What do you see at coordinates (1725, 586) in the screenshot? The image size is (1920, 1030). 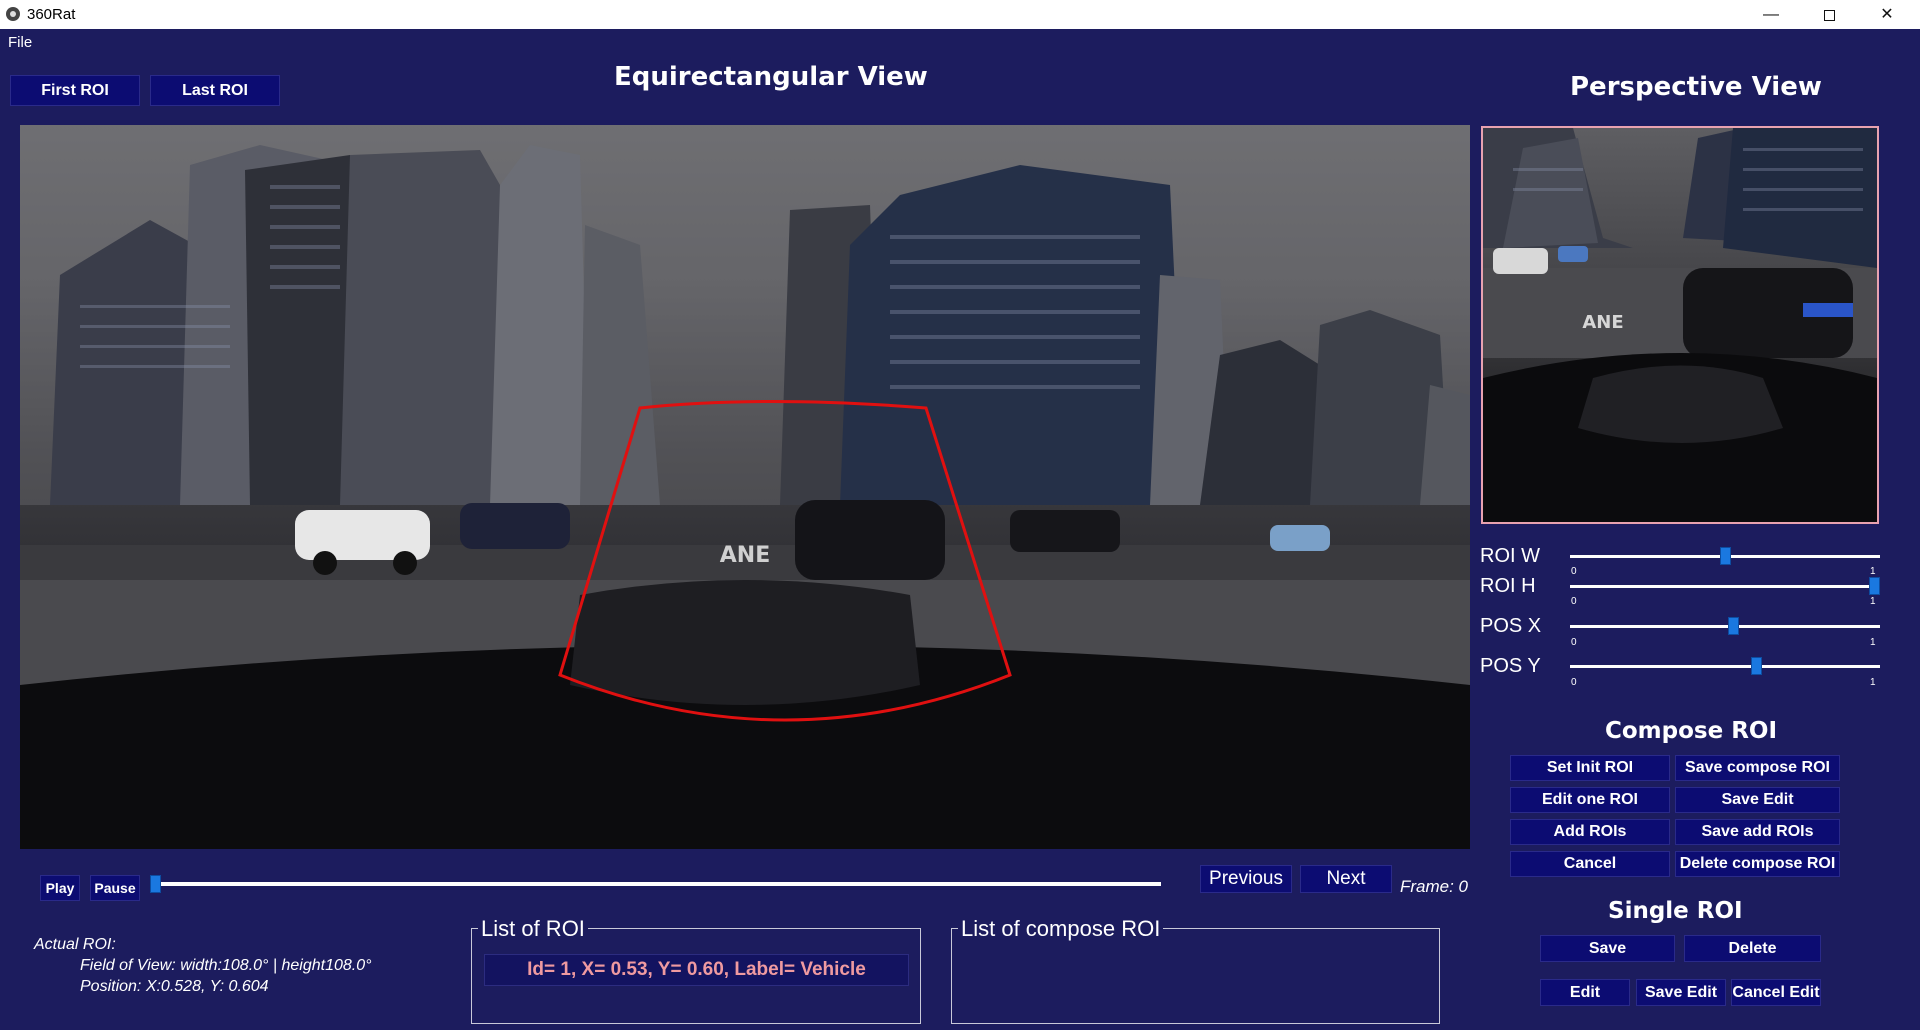 I see `roi-h-track` at bounding box center [1725, 586].